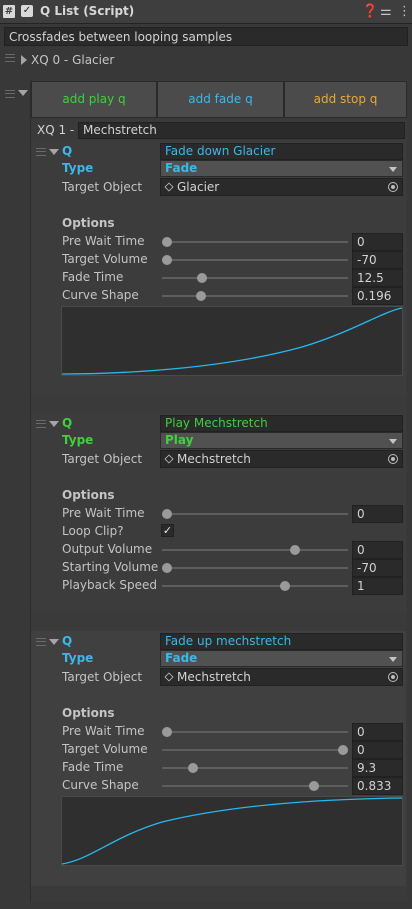 The width and height of the screenshot is (412, 909). What do you see at coordinates (241, 130) in the screenshot?
I see `xq1-name-field: Mechstretch` at bounding box center [241, 130].